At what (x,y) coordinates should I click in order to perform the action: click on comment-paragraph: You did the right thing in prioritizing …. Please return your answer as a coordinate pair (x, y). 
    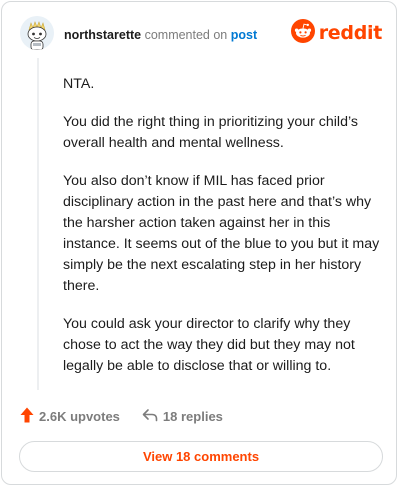
    Looking at the image, I should click on (210, 132).